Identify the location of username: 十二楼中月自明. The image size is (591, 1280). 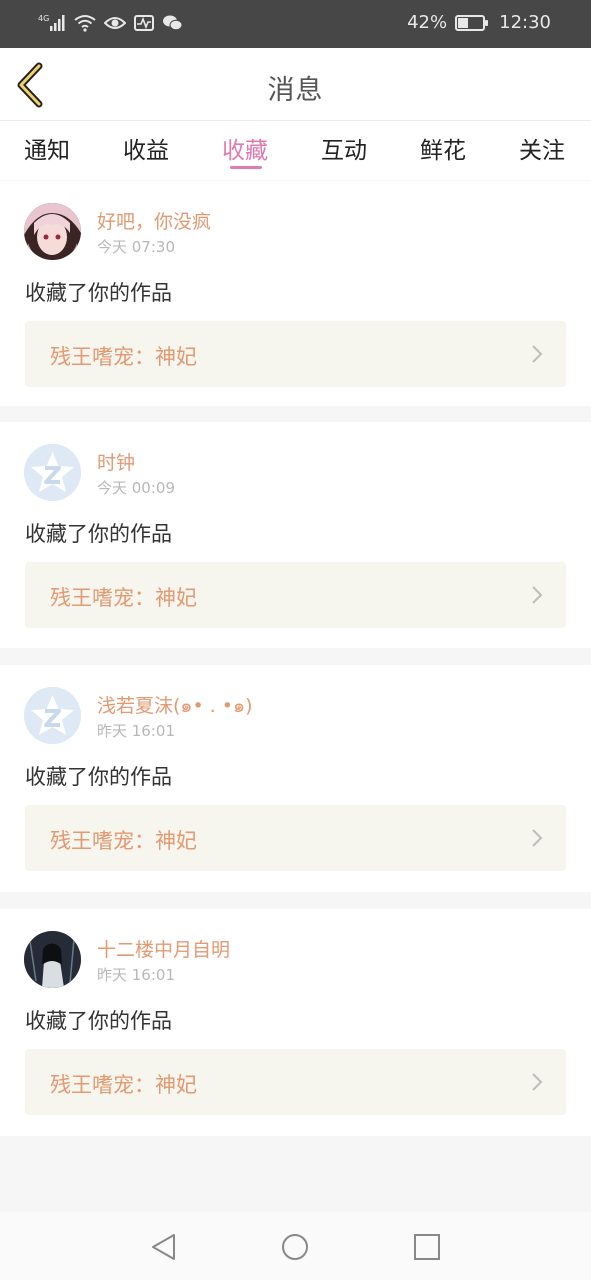
(163, 948).